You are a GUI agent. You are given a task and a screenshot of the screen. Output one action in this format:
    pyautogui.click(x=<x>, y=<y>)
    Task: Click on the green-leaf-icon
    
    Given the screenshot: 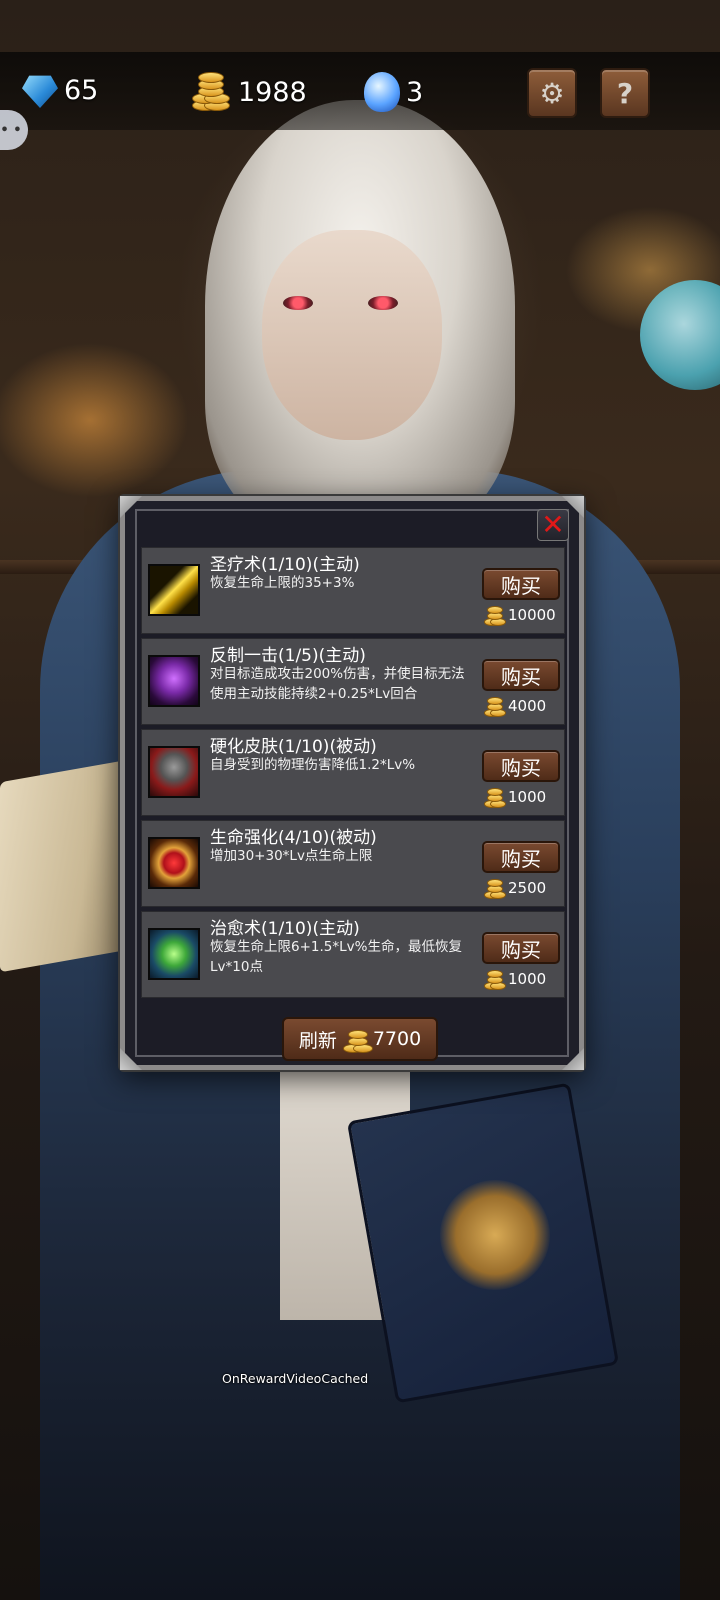 What is the action you would take?
    pyautogui.click(x=174, y=954)
    